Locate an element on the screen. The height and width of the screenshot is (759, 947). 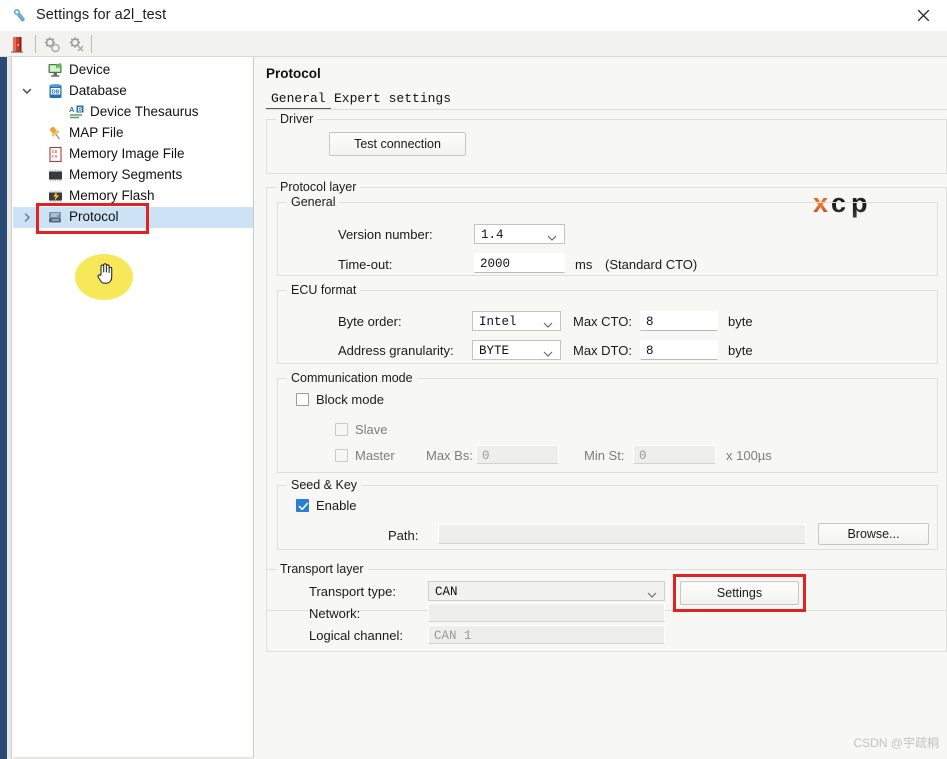
seed-key-group-title: Seed & Key is located at coordinates (324, 485).